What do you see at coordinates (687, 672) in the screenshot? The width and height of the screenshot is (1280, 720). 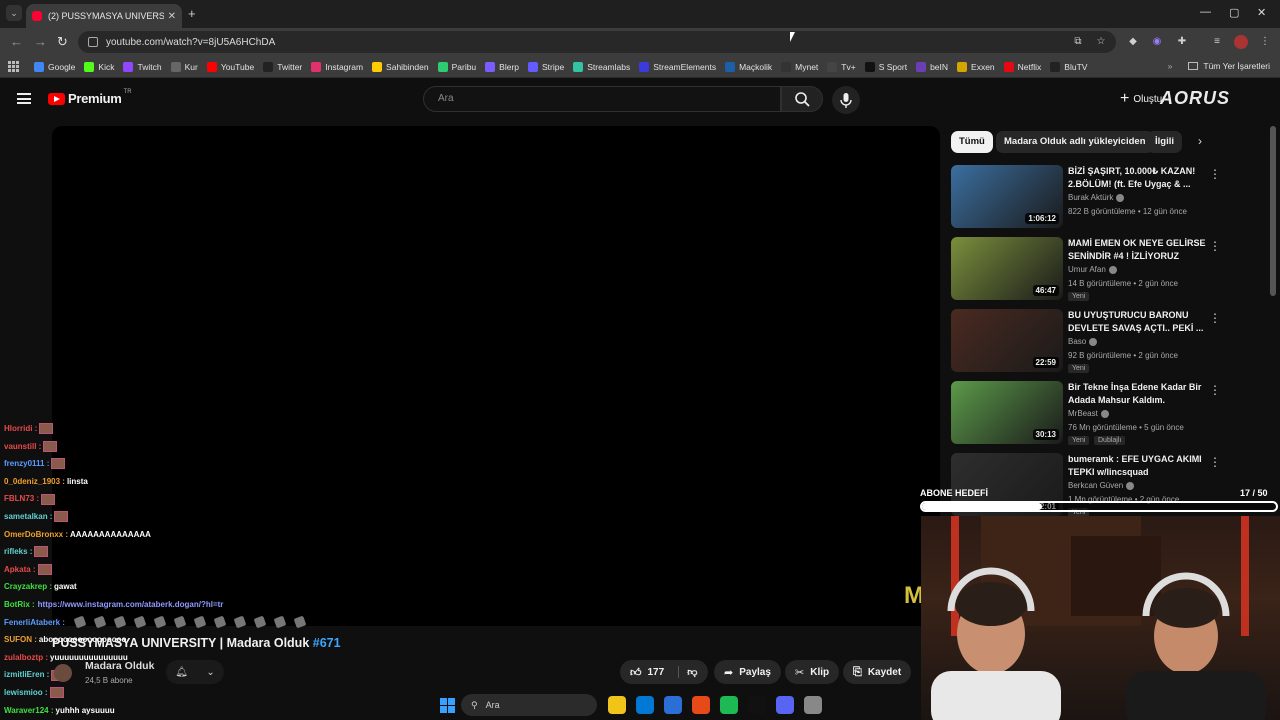 I see `dislike-icon: 👎︎` at bounding box center [687, 672].